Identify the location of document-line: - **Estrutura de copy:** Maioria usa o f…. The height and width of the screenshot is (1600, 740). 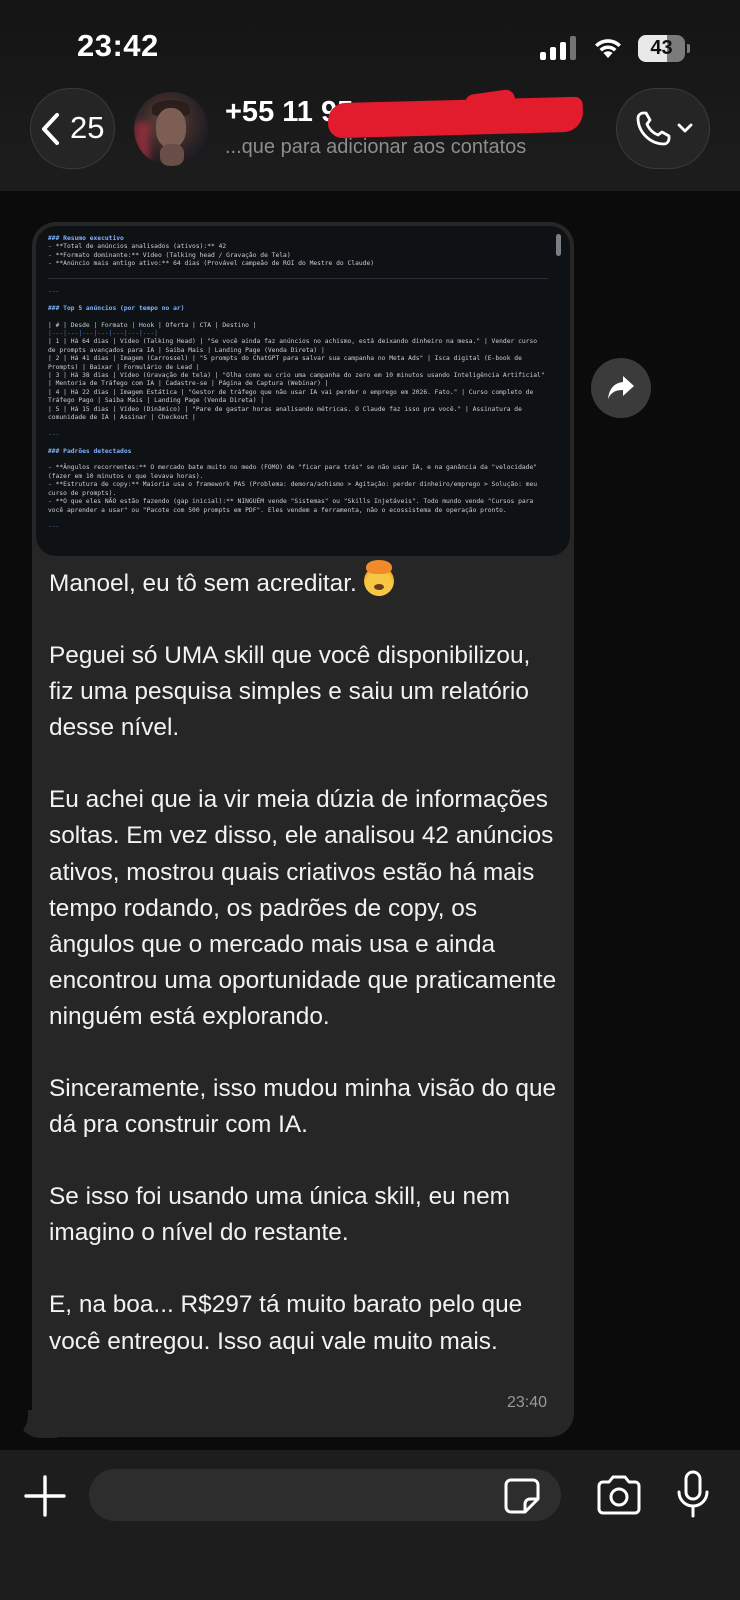
(294, 489).